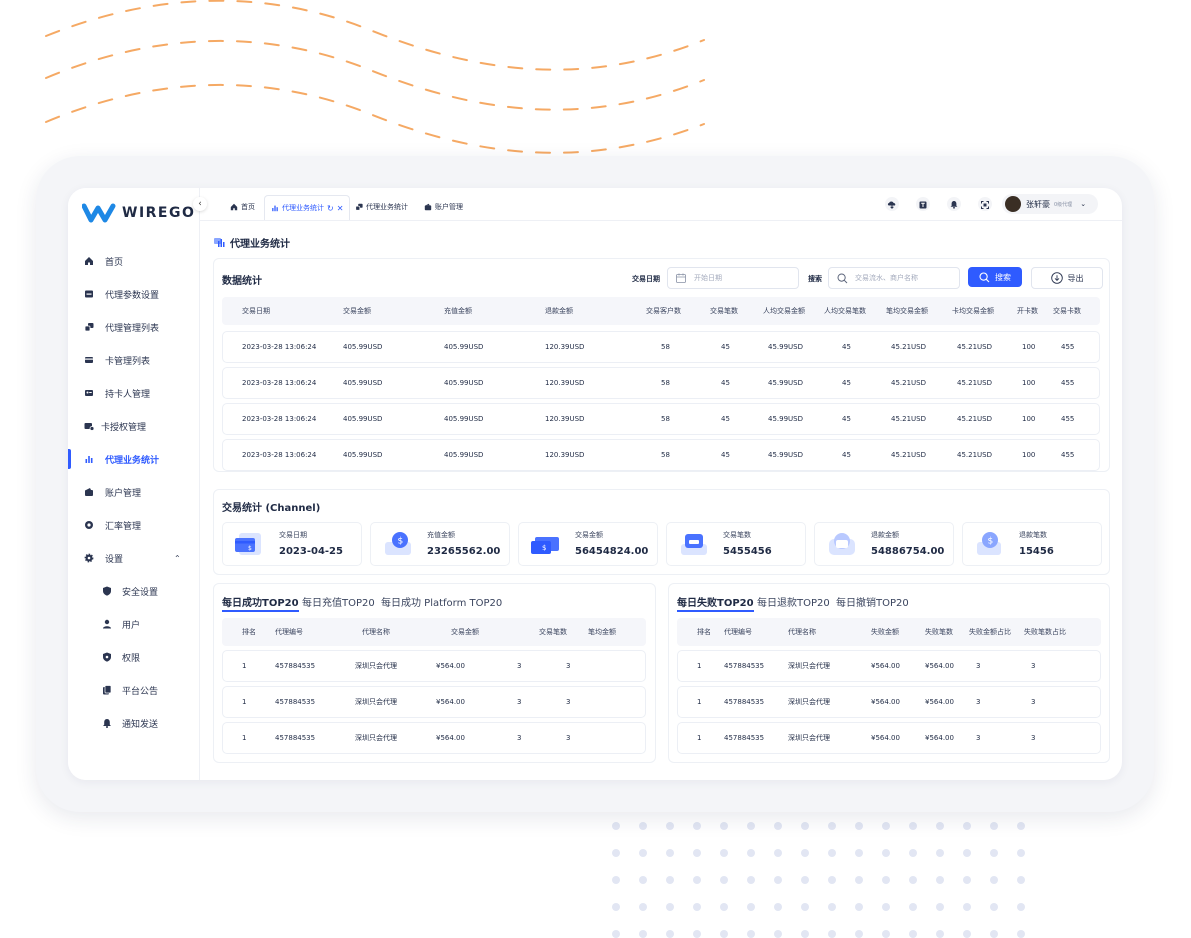  Describe the element at coordinates (133, 525) in the screenshot. I see `sidebar-item-exchange: 汇率管理` at that location.